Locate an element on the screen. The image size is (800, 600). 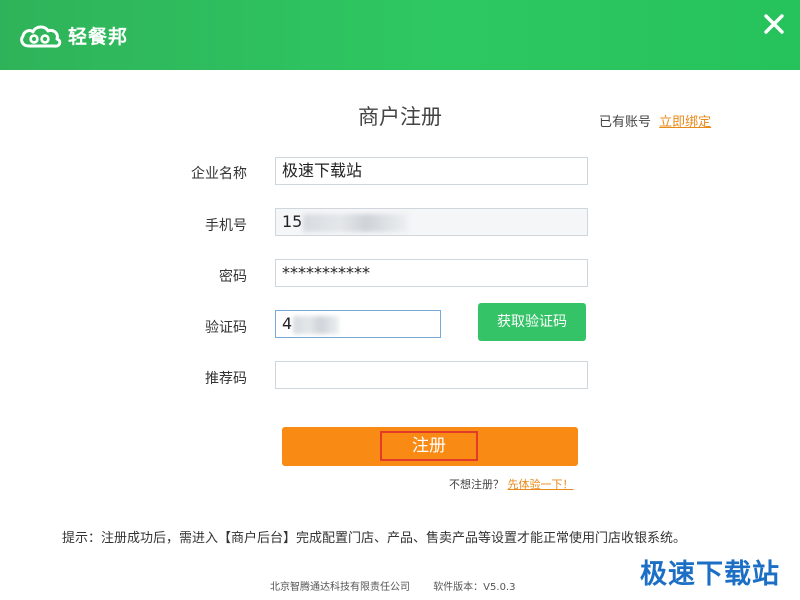
company-name-value: 极速下载站 is located at coordinates (322, 170).